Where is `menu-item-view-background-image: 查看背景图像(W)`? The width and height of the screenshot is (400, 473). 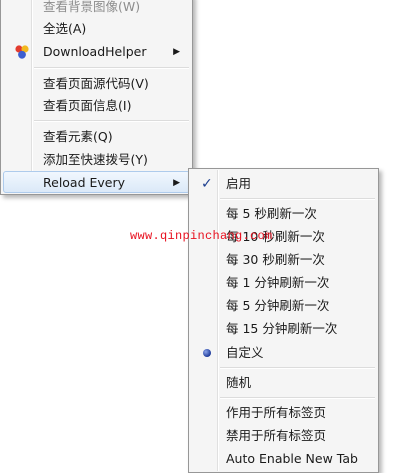
menu-item-view-background-image: 查看背景图像(W) is located at coordinates (96, 8).